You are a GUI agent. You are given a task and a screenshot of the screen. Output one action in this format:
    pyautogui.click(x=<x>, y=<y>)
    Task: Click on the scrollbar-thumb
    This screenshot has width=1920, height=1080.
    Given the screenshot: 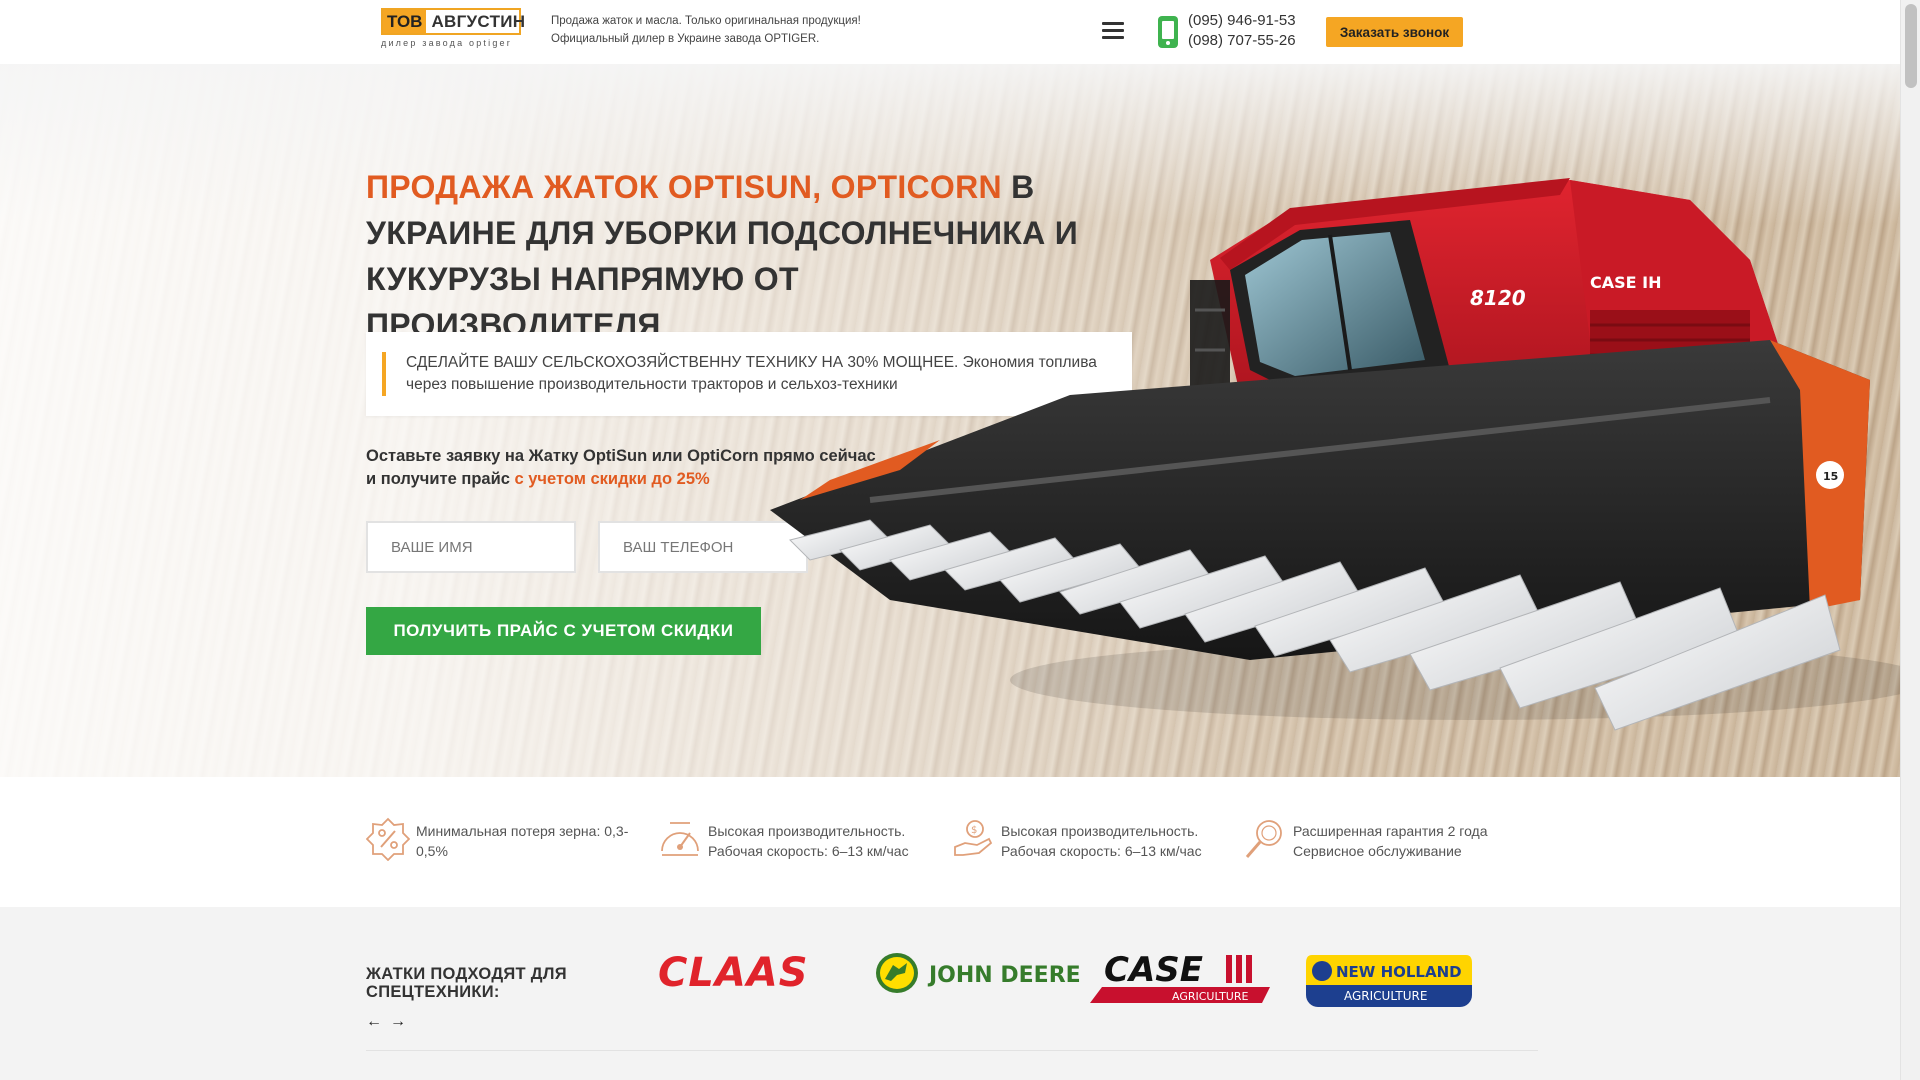 What is the action you would take?
    pyautogui.click(x=1911, y=46)
    